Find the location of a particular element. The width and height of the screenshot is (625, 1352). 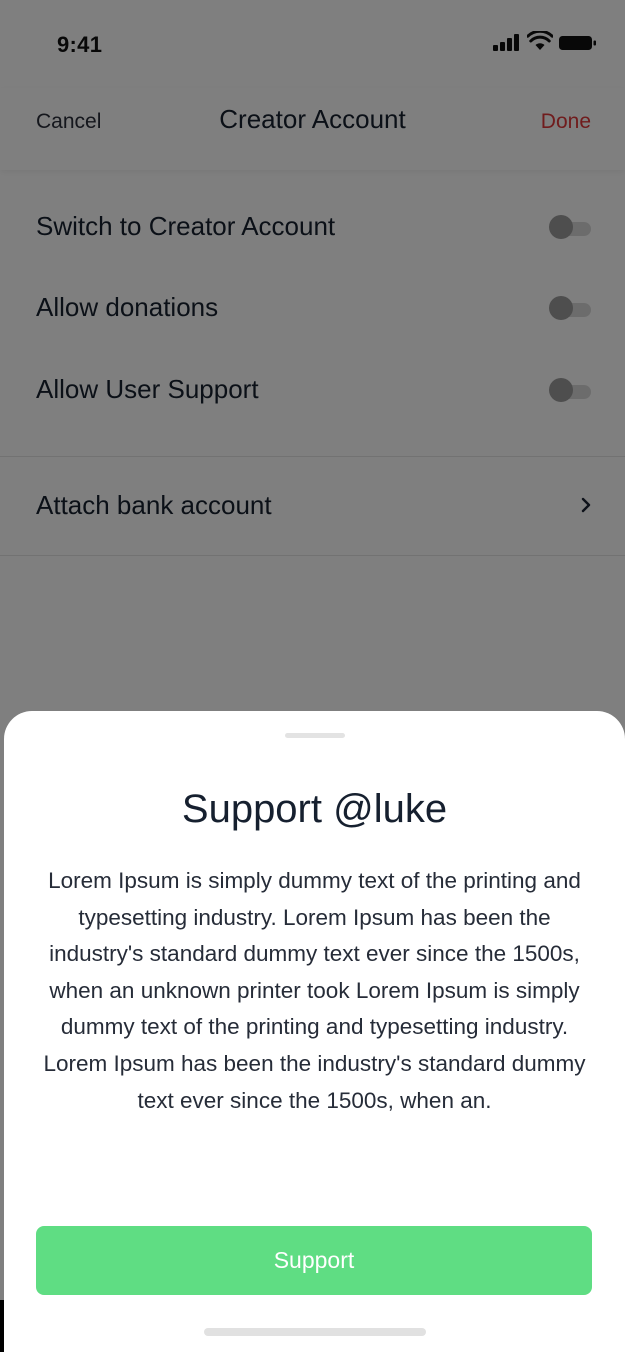

sheet-title: Support @luke is located at coordinates (314, 809).